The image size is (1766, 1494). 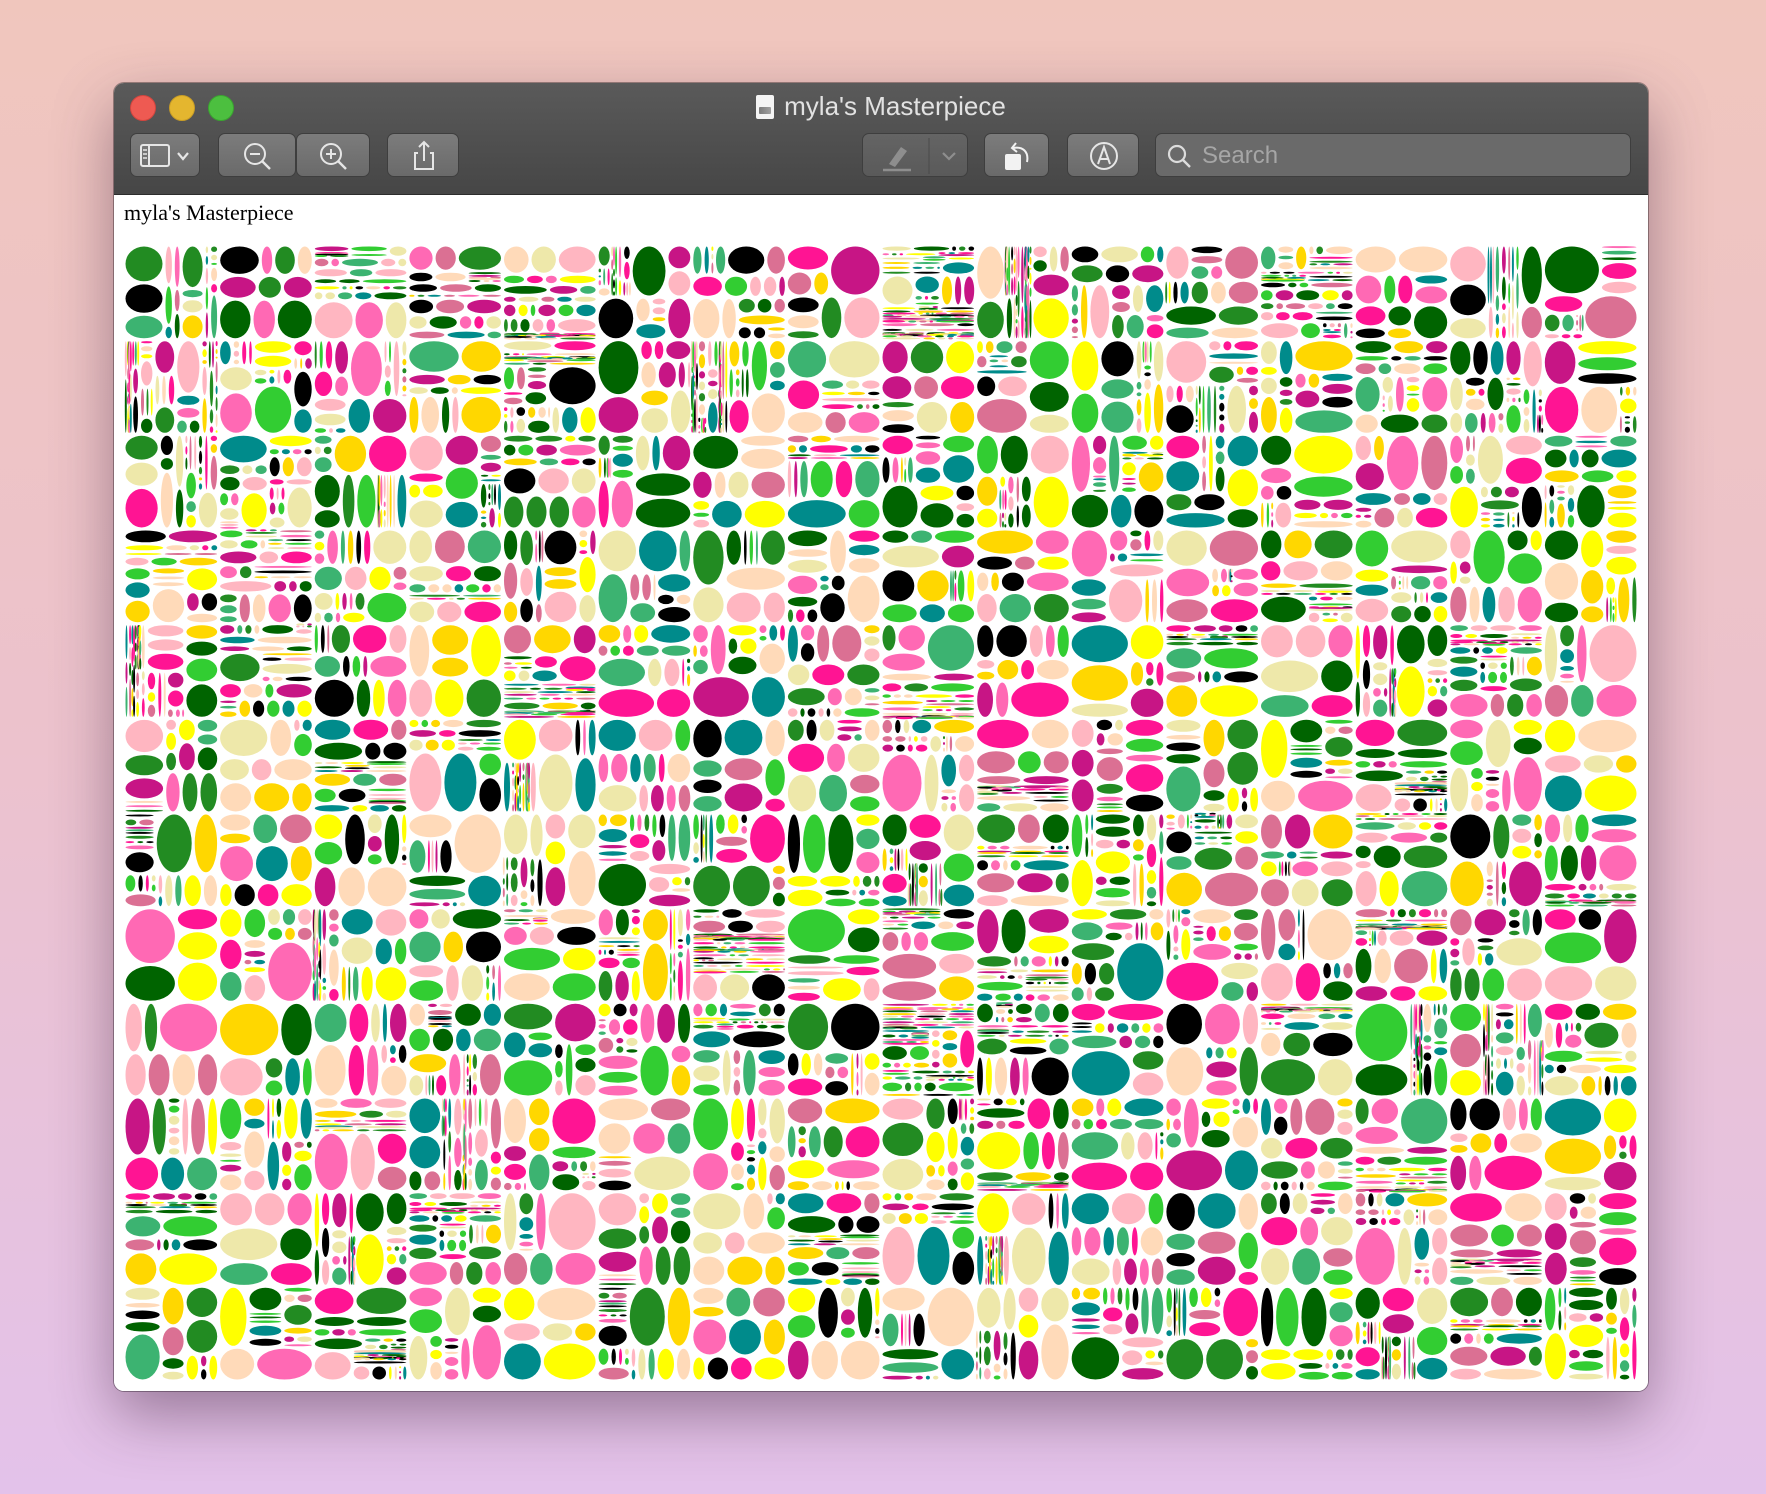 I want to click on highlight-button, so click(x=915, y=155).